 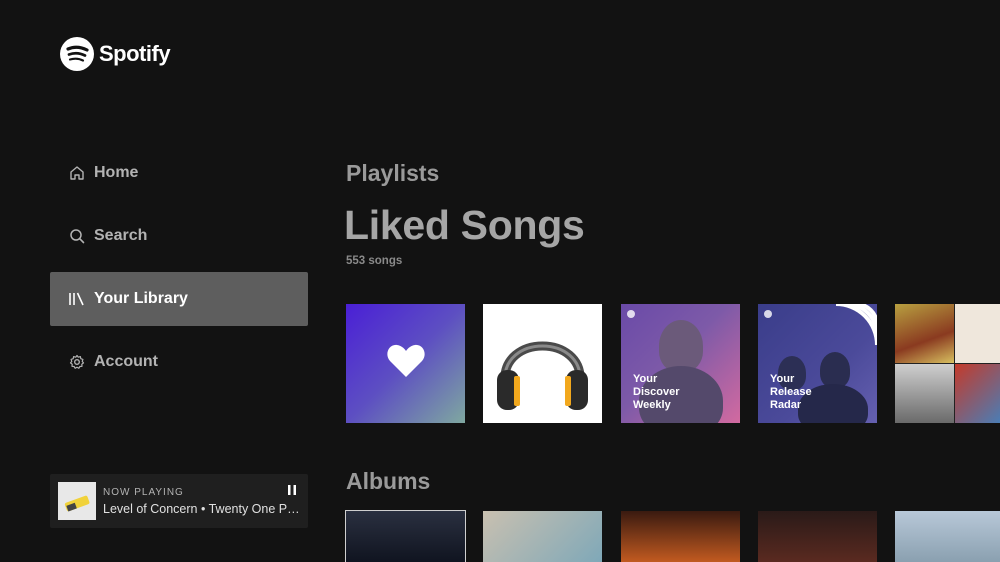 What do you see at coordinates (656, 392) in the screenshot?
I see `discover-weekly-caption: Your Discover Weekly` at bounding box center [656, 392].